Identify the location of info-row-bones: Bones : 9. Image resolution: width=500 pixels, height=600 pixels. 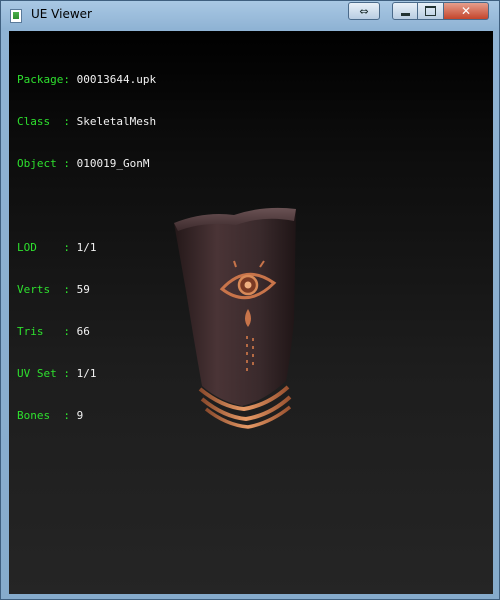
(86, 416).